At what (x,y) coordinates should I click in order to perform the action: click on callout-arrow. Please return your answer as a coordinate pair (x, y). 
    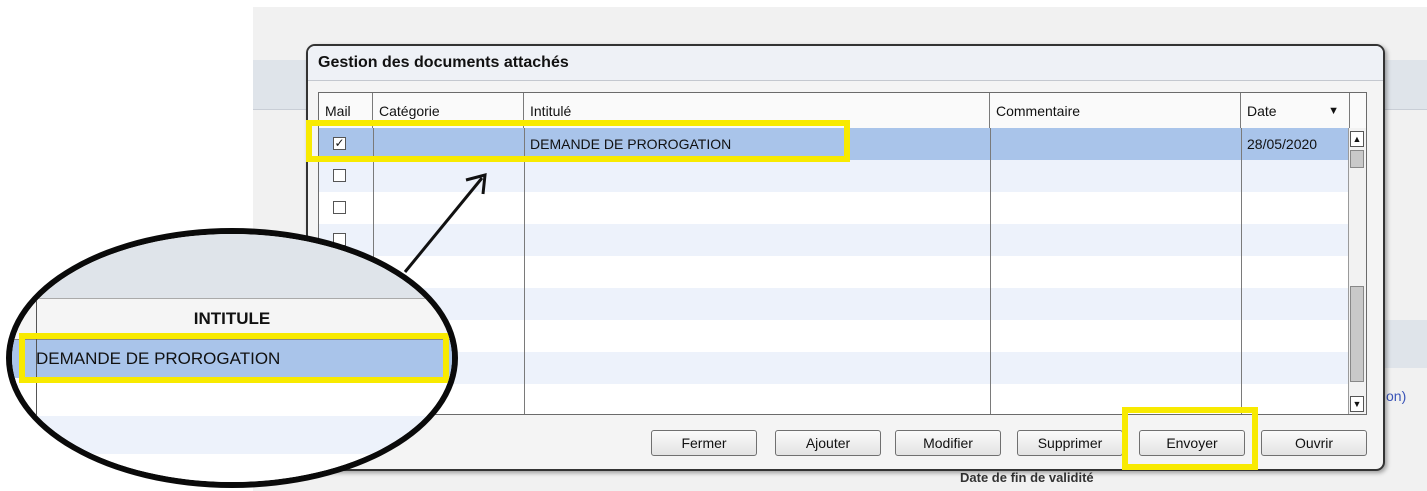
    Looking at the image, I should click on (445, 222).